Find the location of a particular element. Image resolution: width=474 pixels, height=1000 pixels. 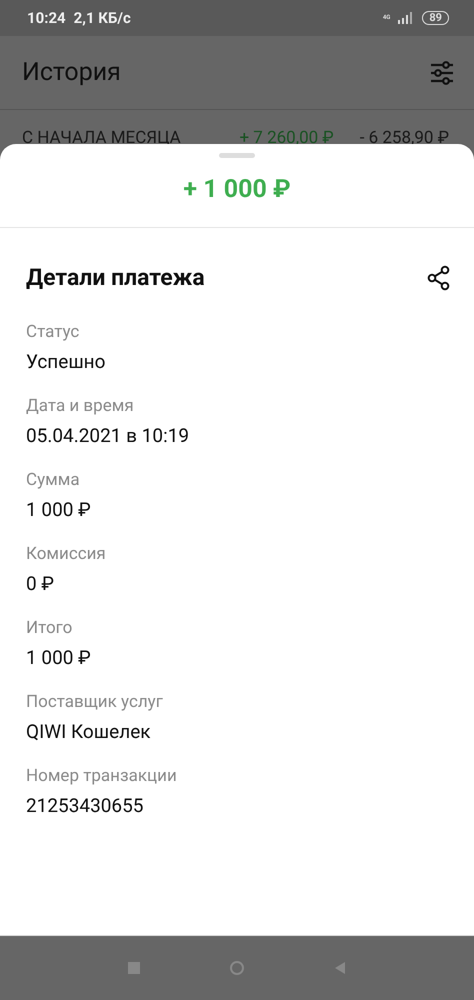

detail-value: Успешно is located at coordinates (66, 362).